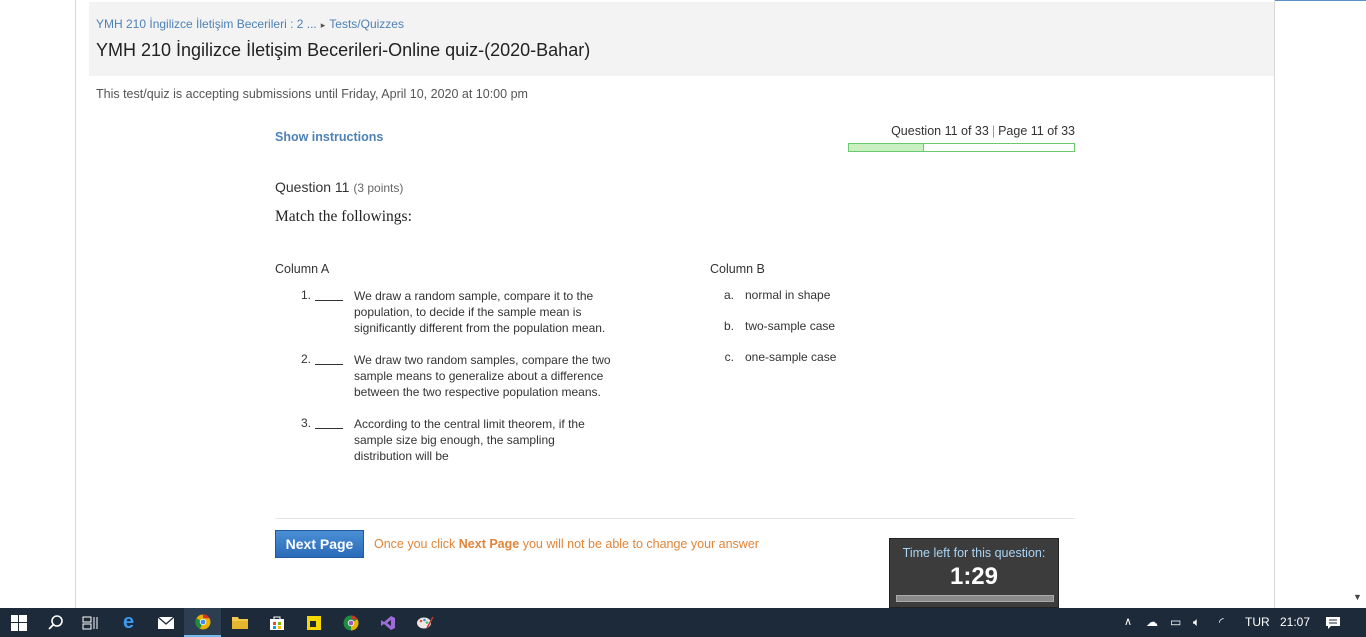 The height and width of the screenshot is (637, 1366). Describe the element at coordinates (90, 622) in the screenshot. I see `task-view-icon` at that location.